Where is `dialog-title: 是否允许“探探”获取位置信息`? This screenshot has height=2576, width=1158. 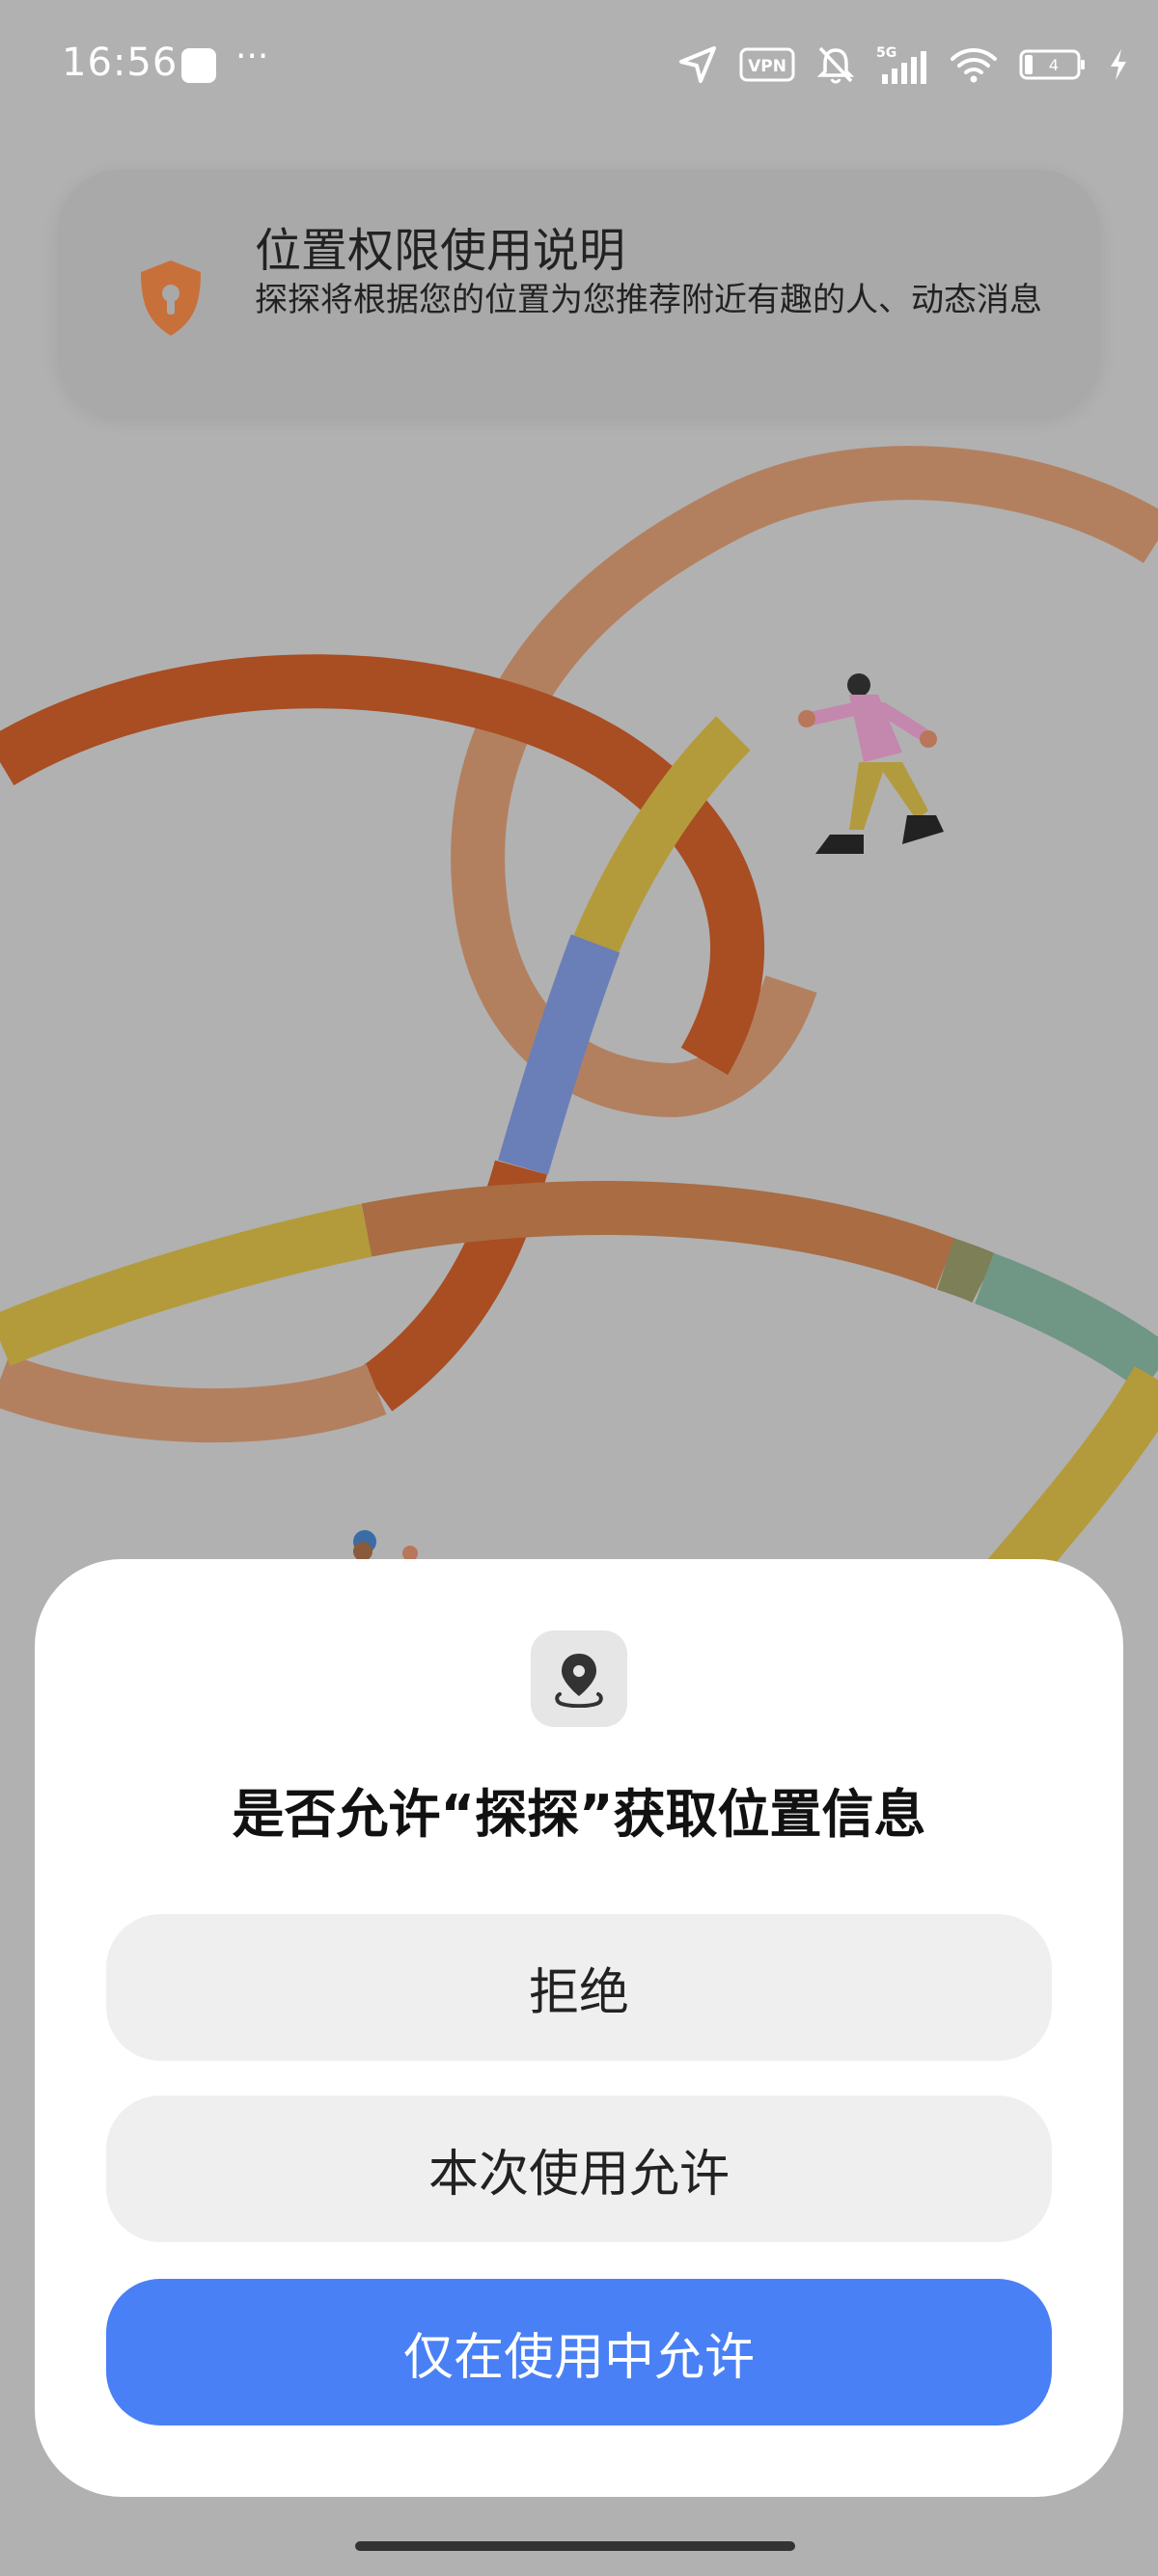 dialog-title: 是否允许“探探”获取位置信息 is located at coordinates (579, 1814).